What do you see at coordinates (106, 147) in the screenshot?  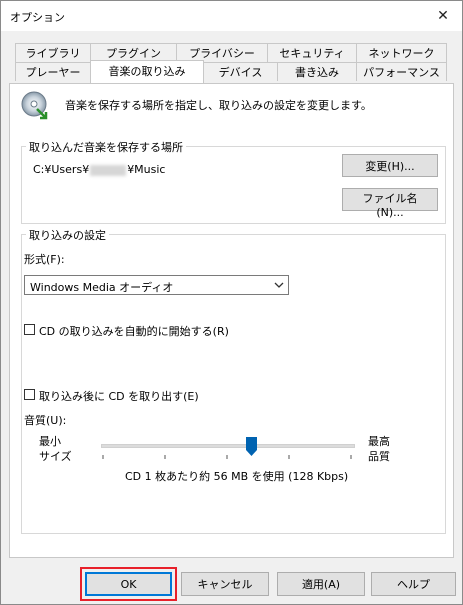 I see `save-location-legend: 取り込んだ音楽を保存する場所` at bounding box center [106, 147].